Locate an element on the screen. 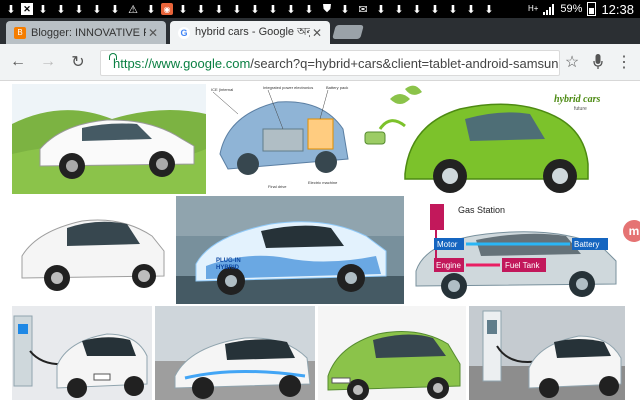  close-box-icon: ✕ is located at coordinates (27, 9).